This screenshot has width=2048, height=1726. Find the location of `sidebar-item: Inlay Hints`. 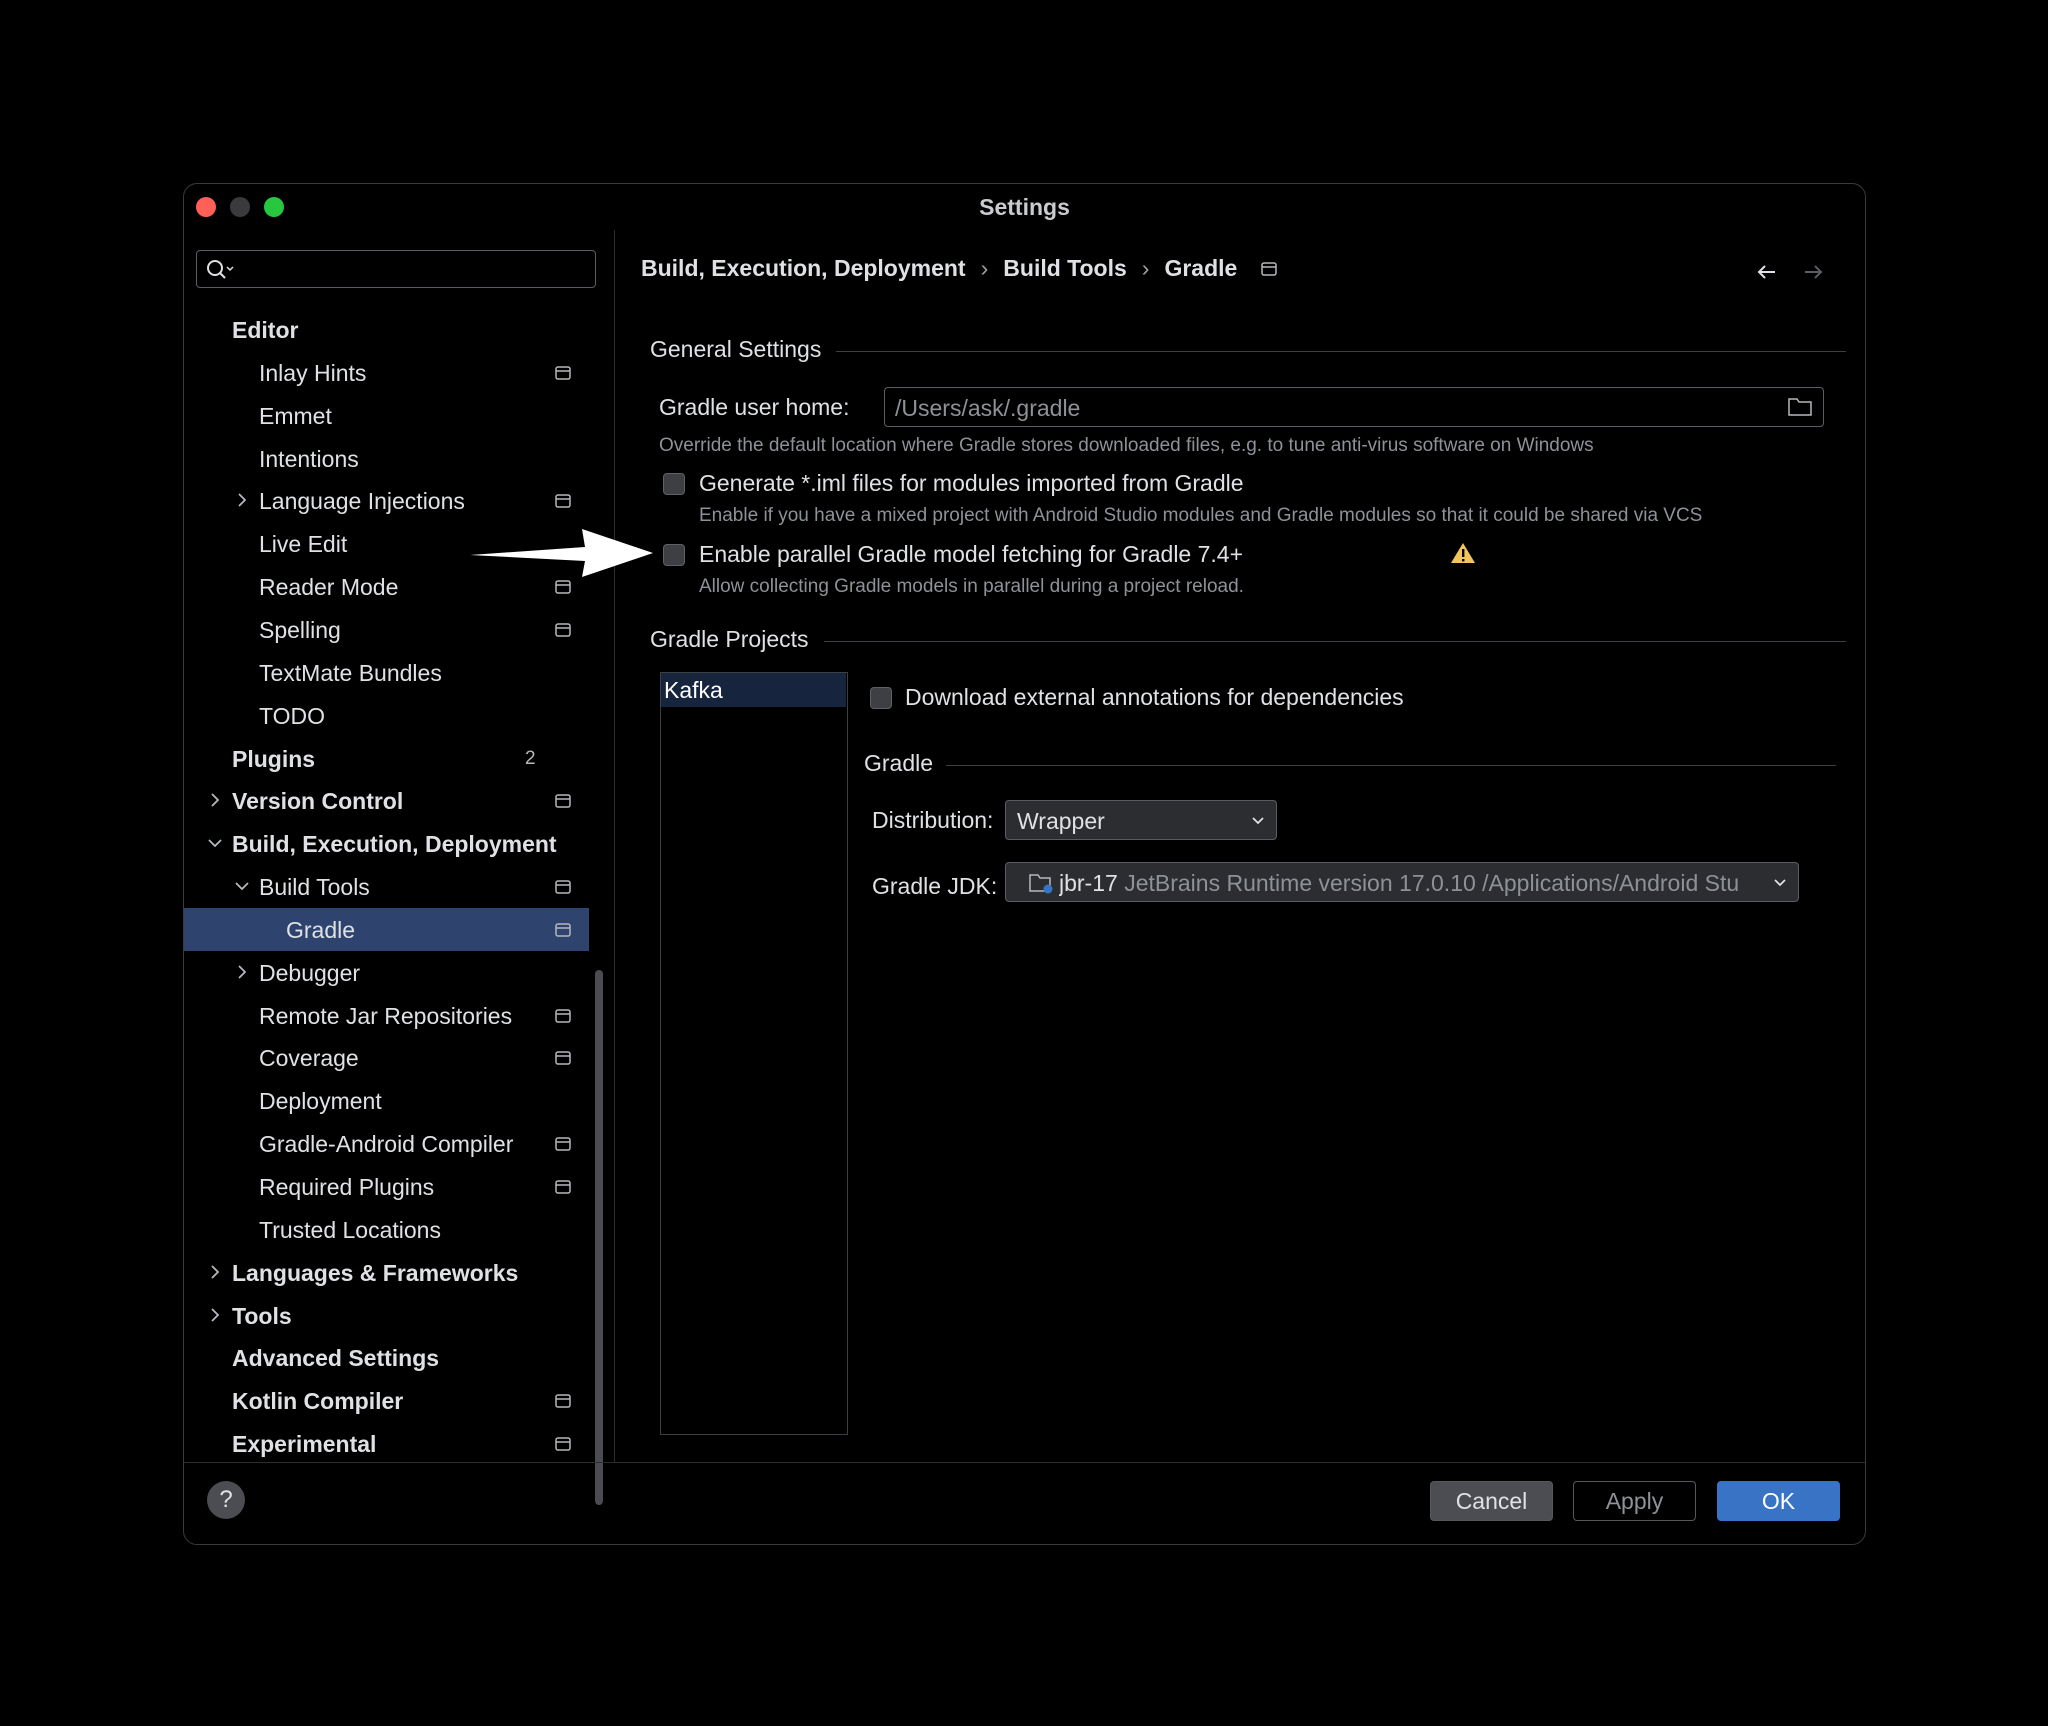

sidebar-item: Inlay Hints is located at coordinates (386, 372).